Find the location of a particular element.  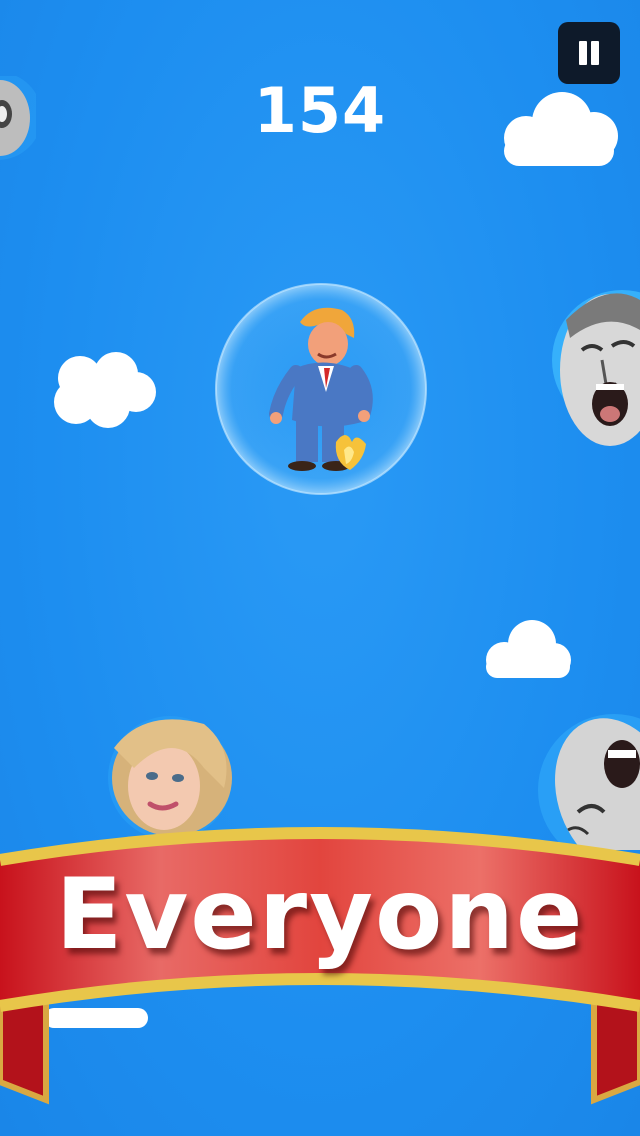

enemy-face-right-shouting is located at coordinates (596, 368).